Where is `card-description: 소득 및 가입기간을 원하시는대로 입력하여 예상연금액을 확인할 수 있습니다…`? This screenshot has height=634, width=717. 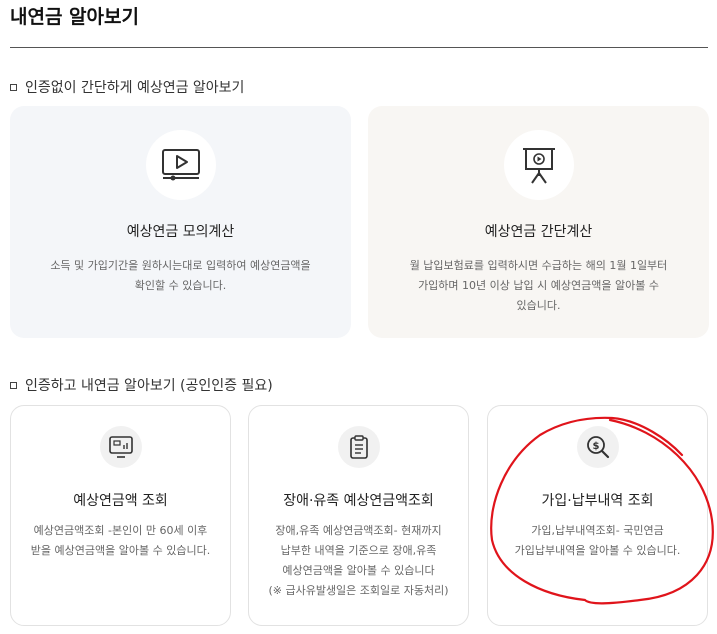
card-description: 소득 및 가입기간을 원하시는대로 입력하여 예상연금액을 확인할 수 있습니다… is located at coordinates (180, 275).